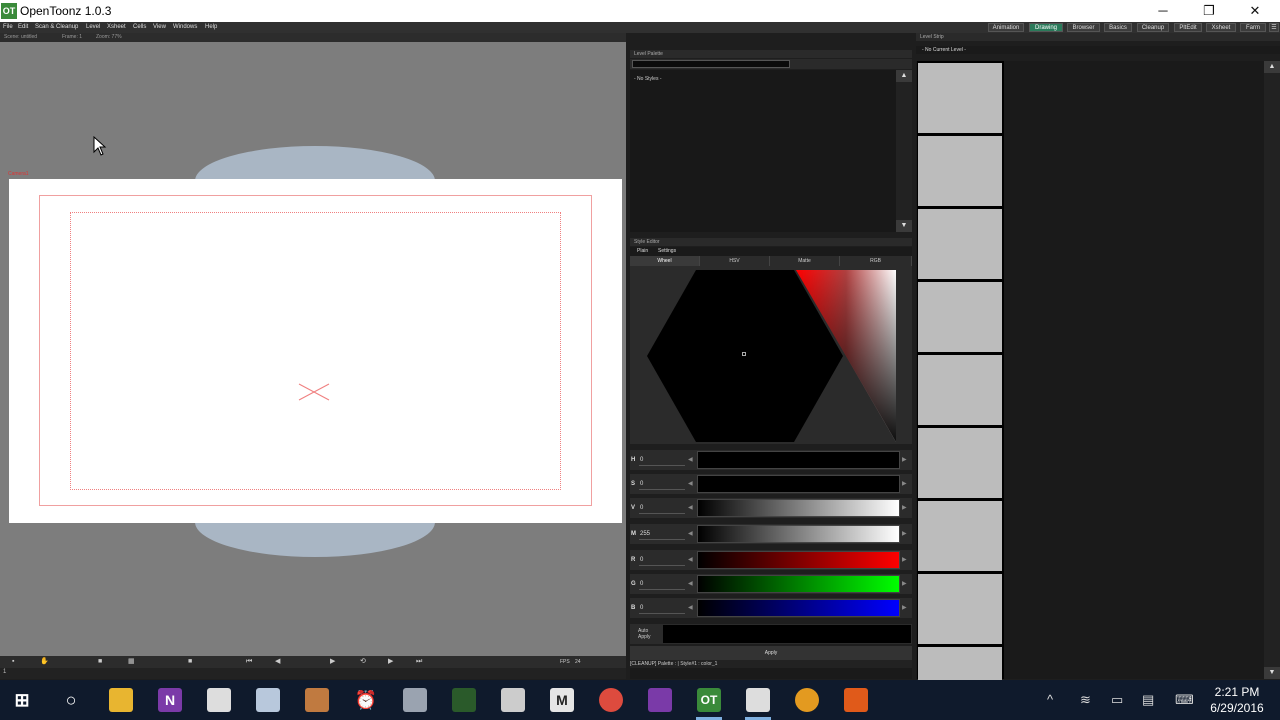 The width and height of the screenshot is (1280, 720). What do you see at coordinates (317, 700) in the screenshot?
I see `photo-icon` at bounding box center [317, 700].